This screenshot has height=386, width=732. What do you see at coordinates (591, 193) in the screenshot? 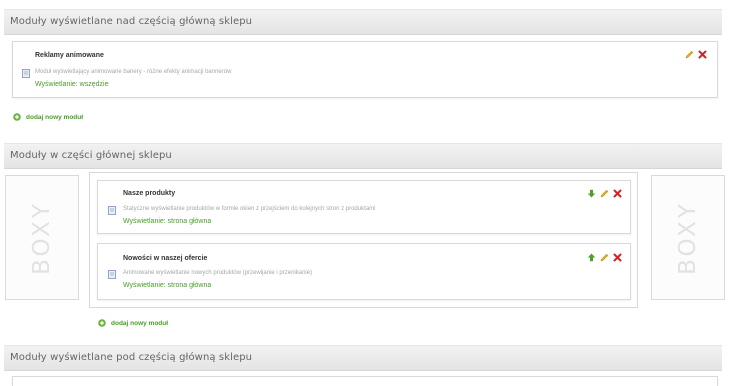
I see `arrow-down-icon` at bounding box center [591, 193].